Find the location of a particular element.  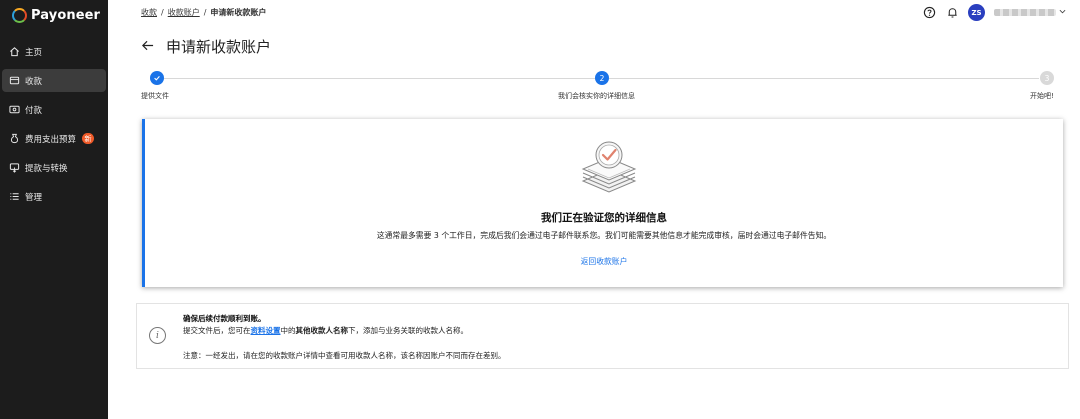

sidebar-item-label: 管理 is located at coordinates (34, 197).